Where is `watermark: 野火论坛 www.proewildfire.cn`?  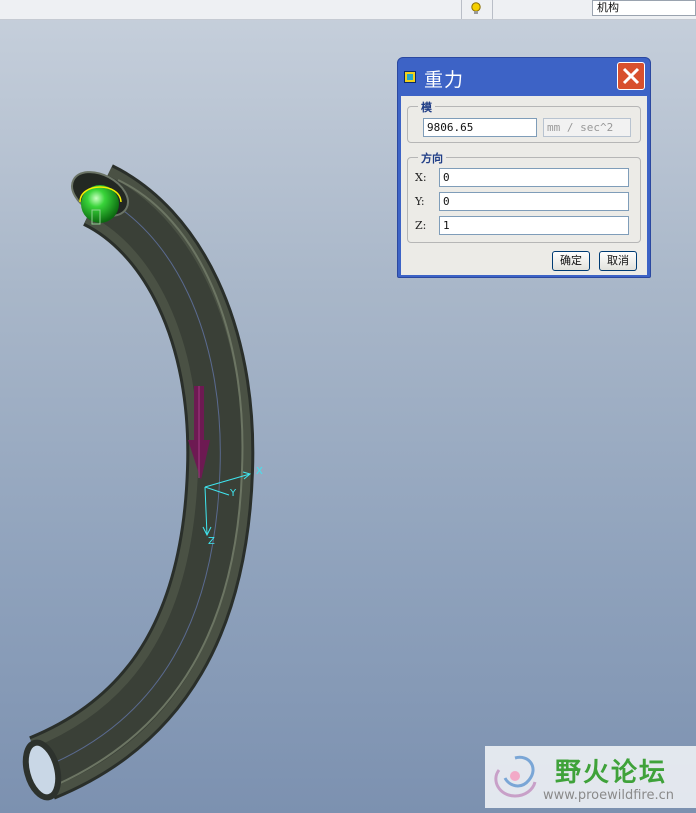
watermark: 野火论坛 www.proewildfire.cn is located at coordinates (590, 777).